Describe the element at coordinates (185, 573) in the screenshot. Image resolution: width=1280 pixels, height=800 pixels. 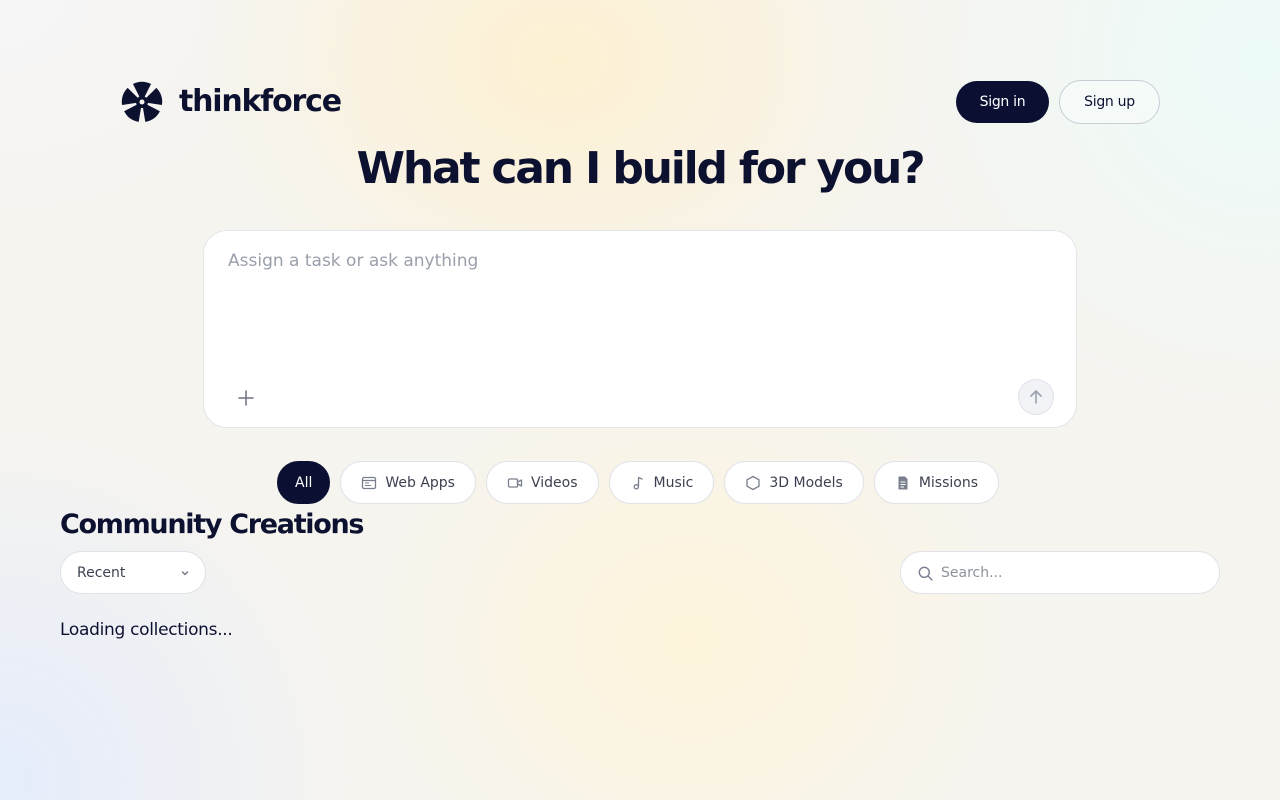
I see `chevron-down-icon` at that location.